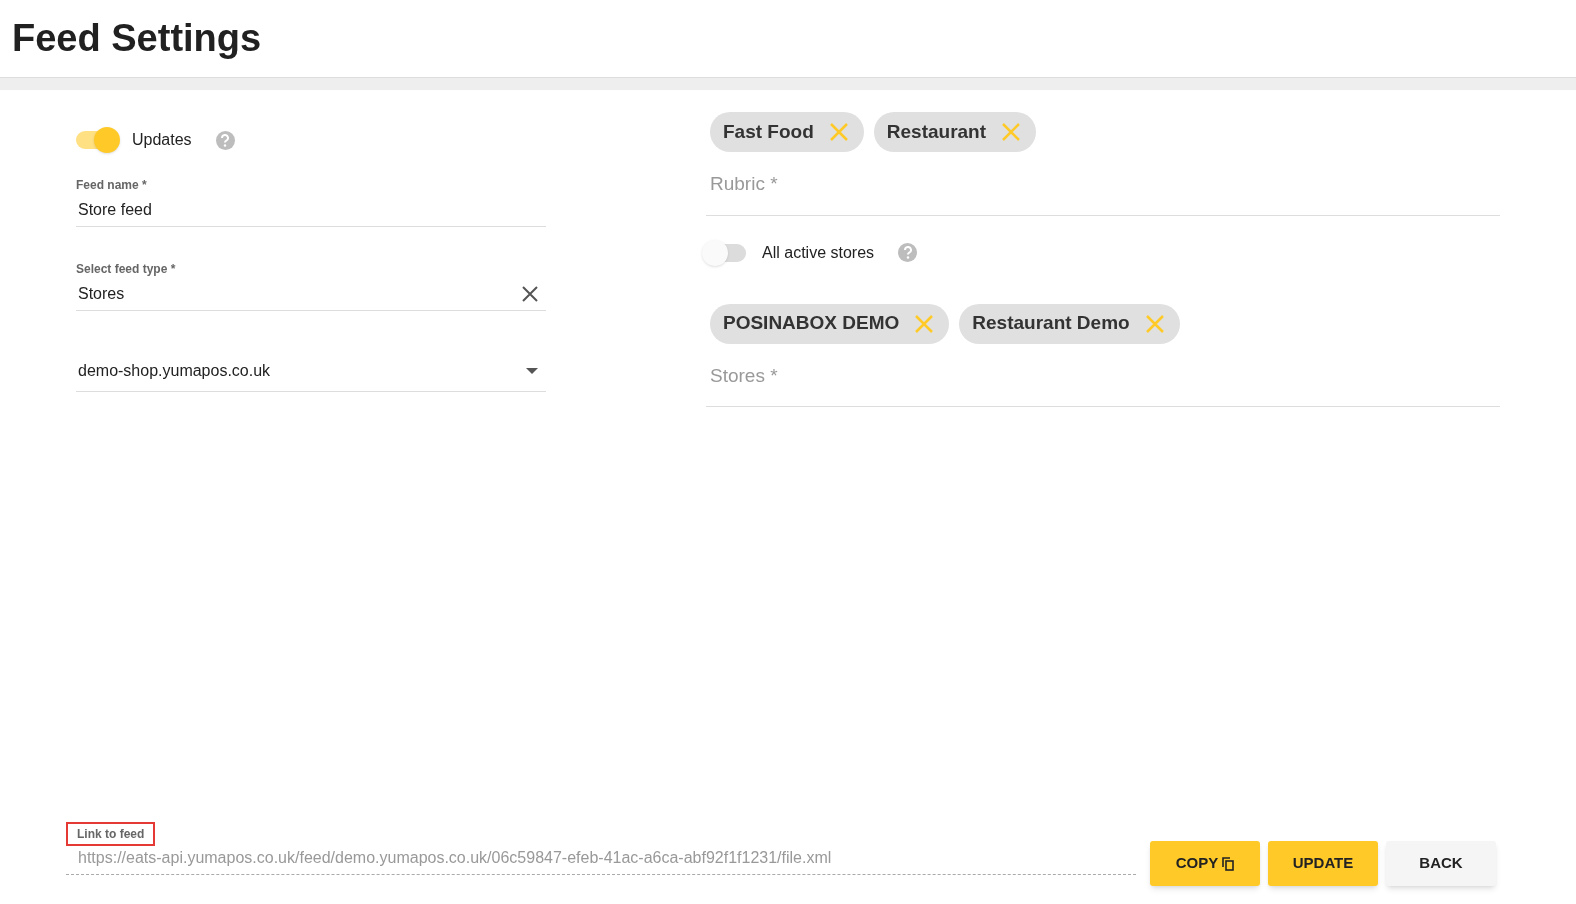 The width and height of the screenshot is (1576, 904). Describe the element at coordinates (1205, 863) in the screenshot. I see `copy-button: COPY` at that location.